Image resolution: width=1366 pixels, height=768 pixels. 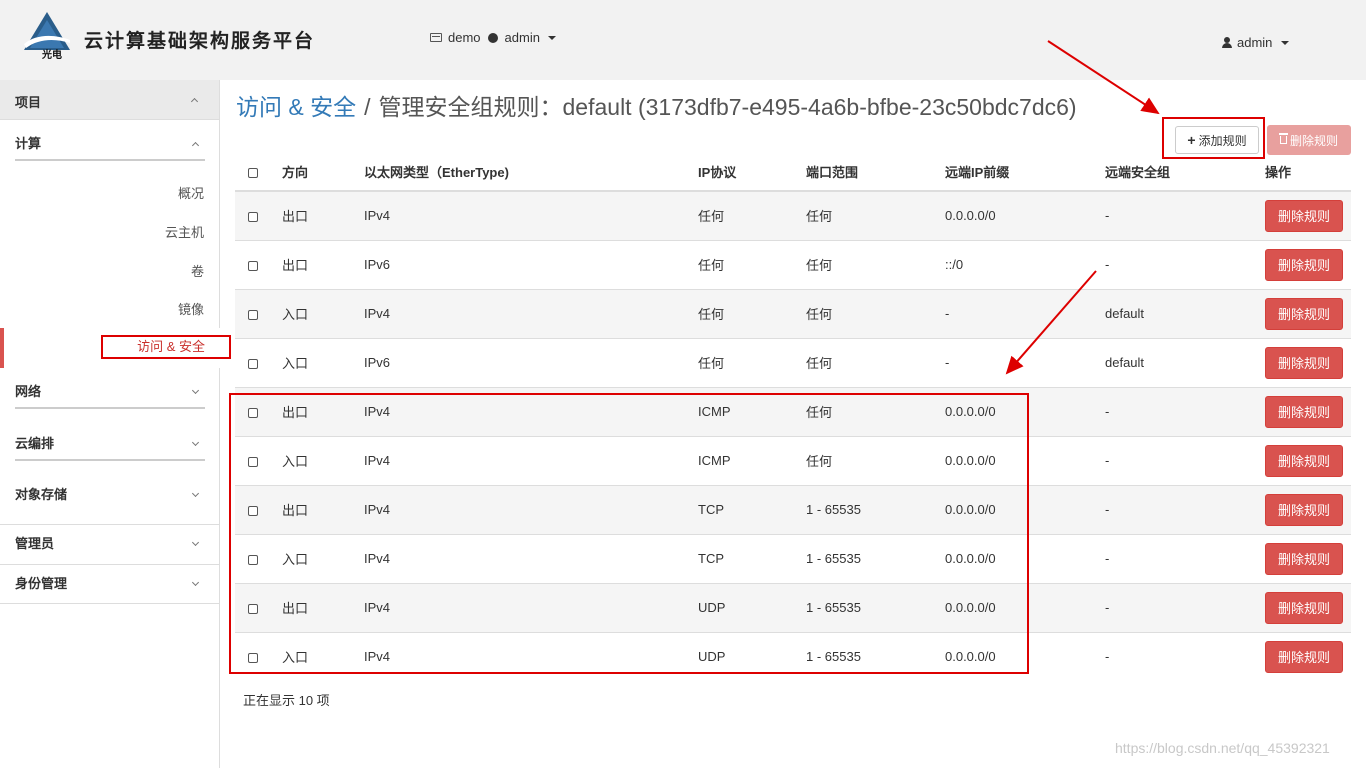 What do you see at coordinates (875, 172) in the screenshot?
I see `column-header-port-range: 端口范围` at bounding box center [875, 172].